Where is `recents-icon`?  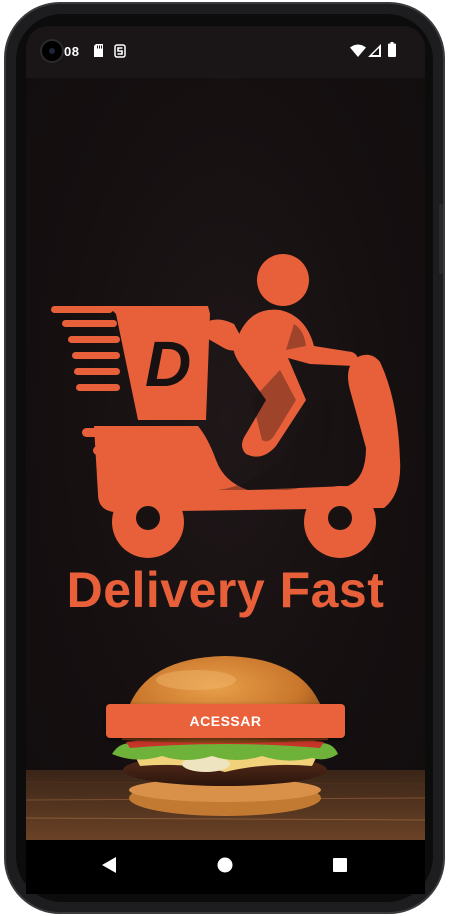
recents-icon is located at coordinates (340, 865).